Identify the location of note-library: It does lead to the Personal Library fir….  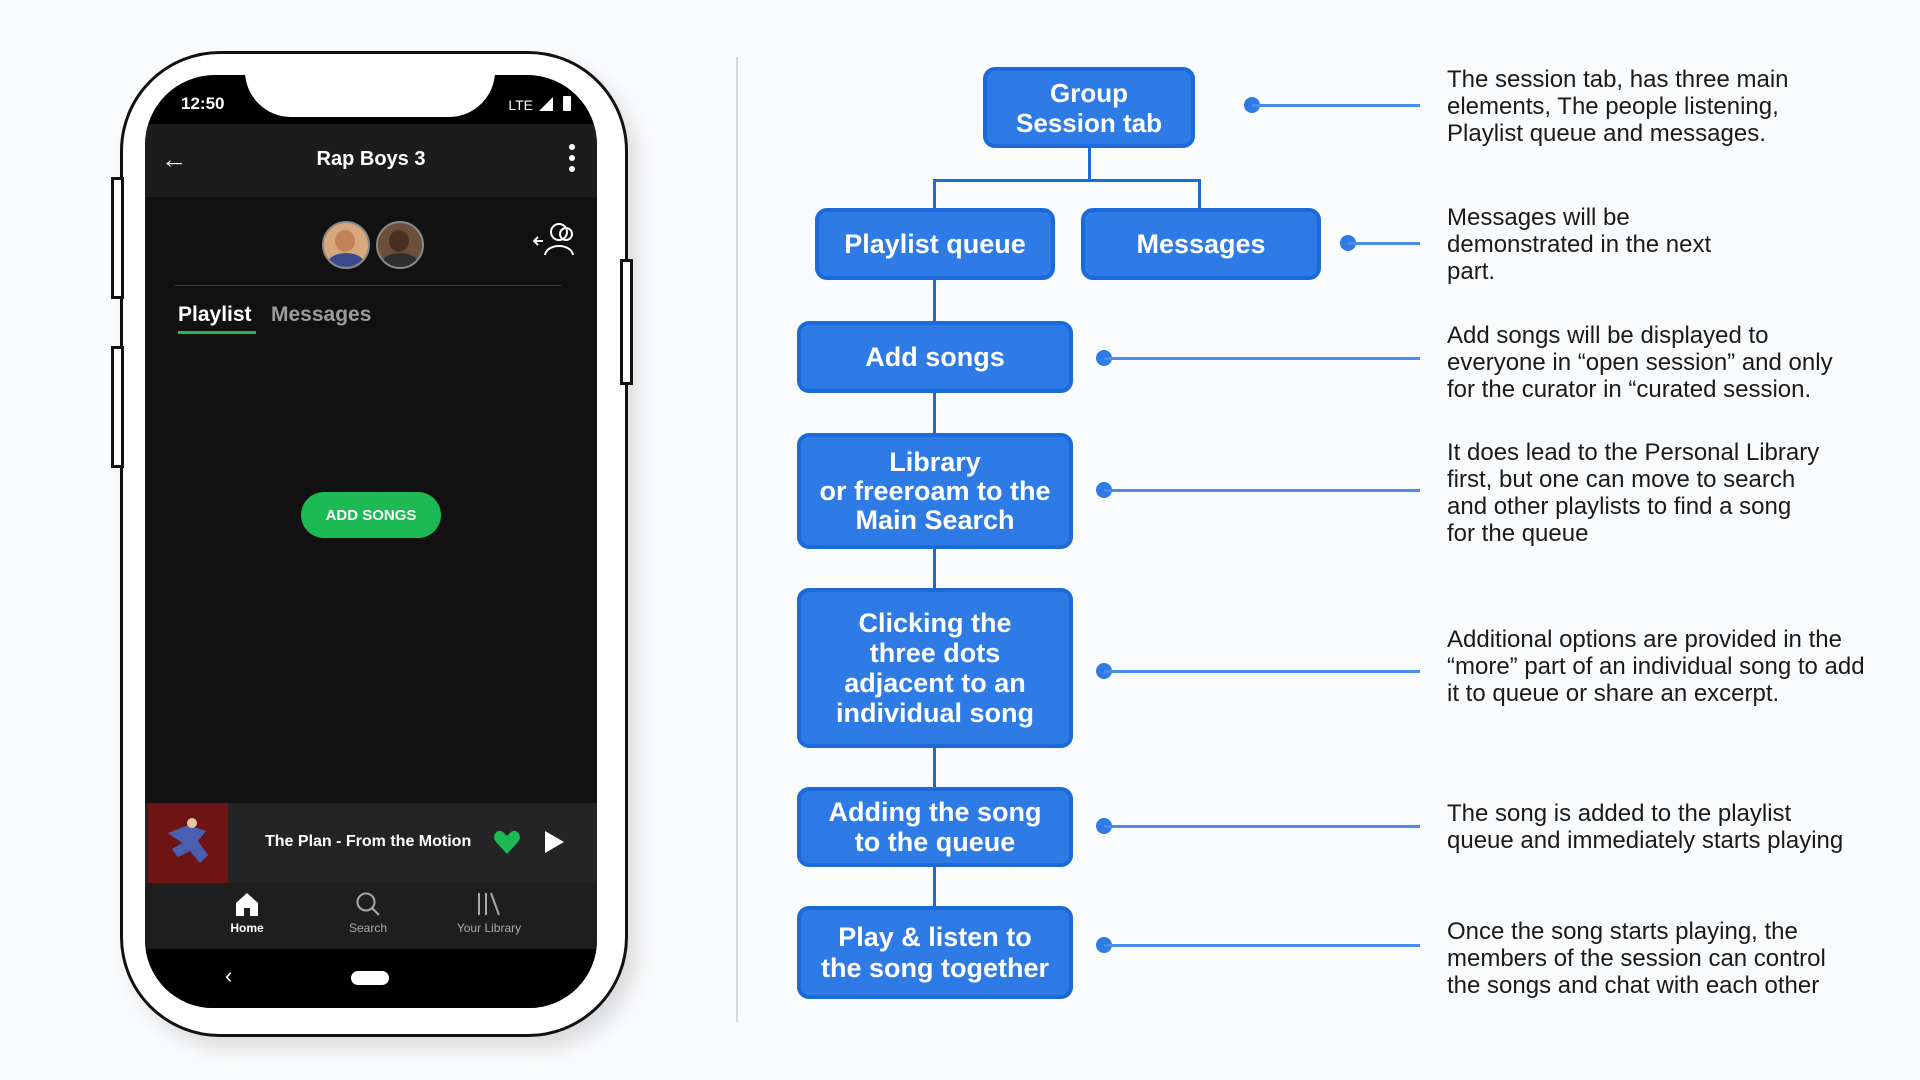
(1633, 493).